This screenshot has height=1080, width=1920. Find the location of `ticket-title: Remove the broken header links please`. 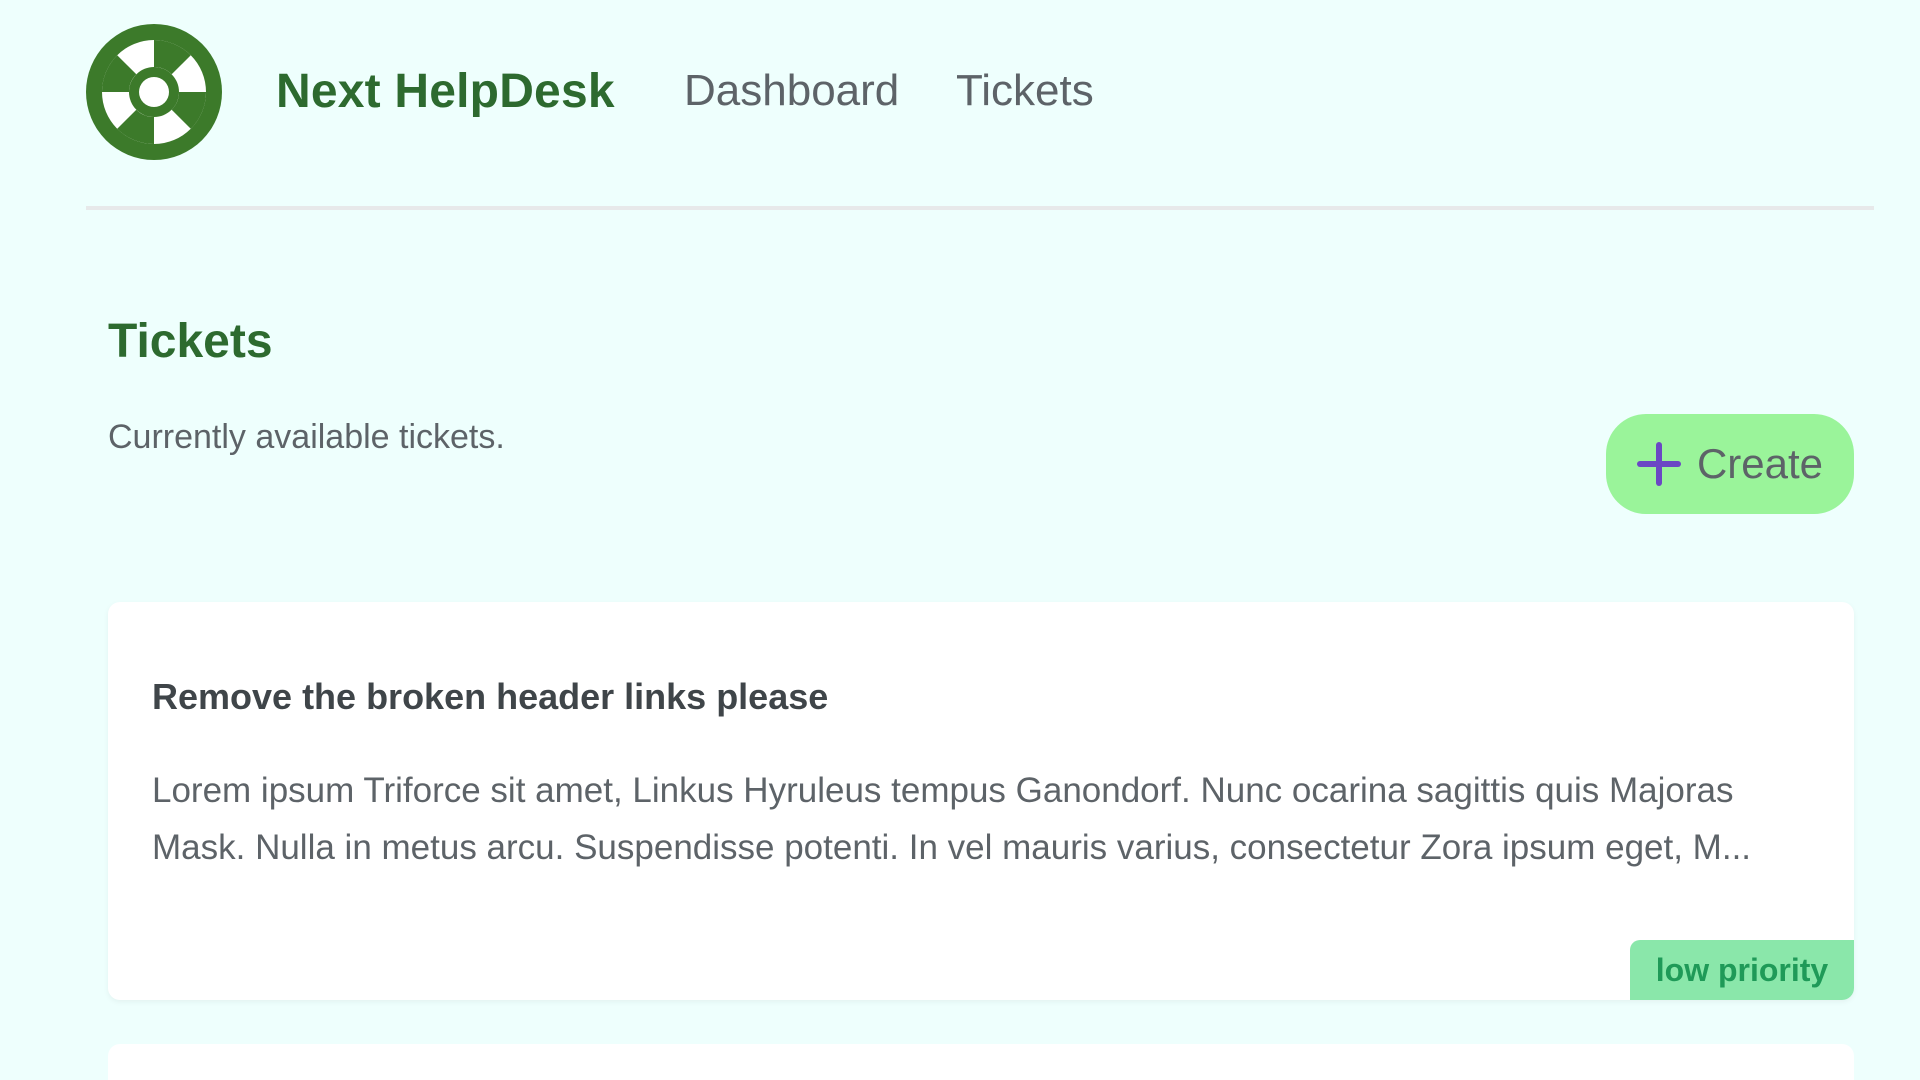

ticket-title: Remove the broken header links please is located at coordinates (490, 697).